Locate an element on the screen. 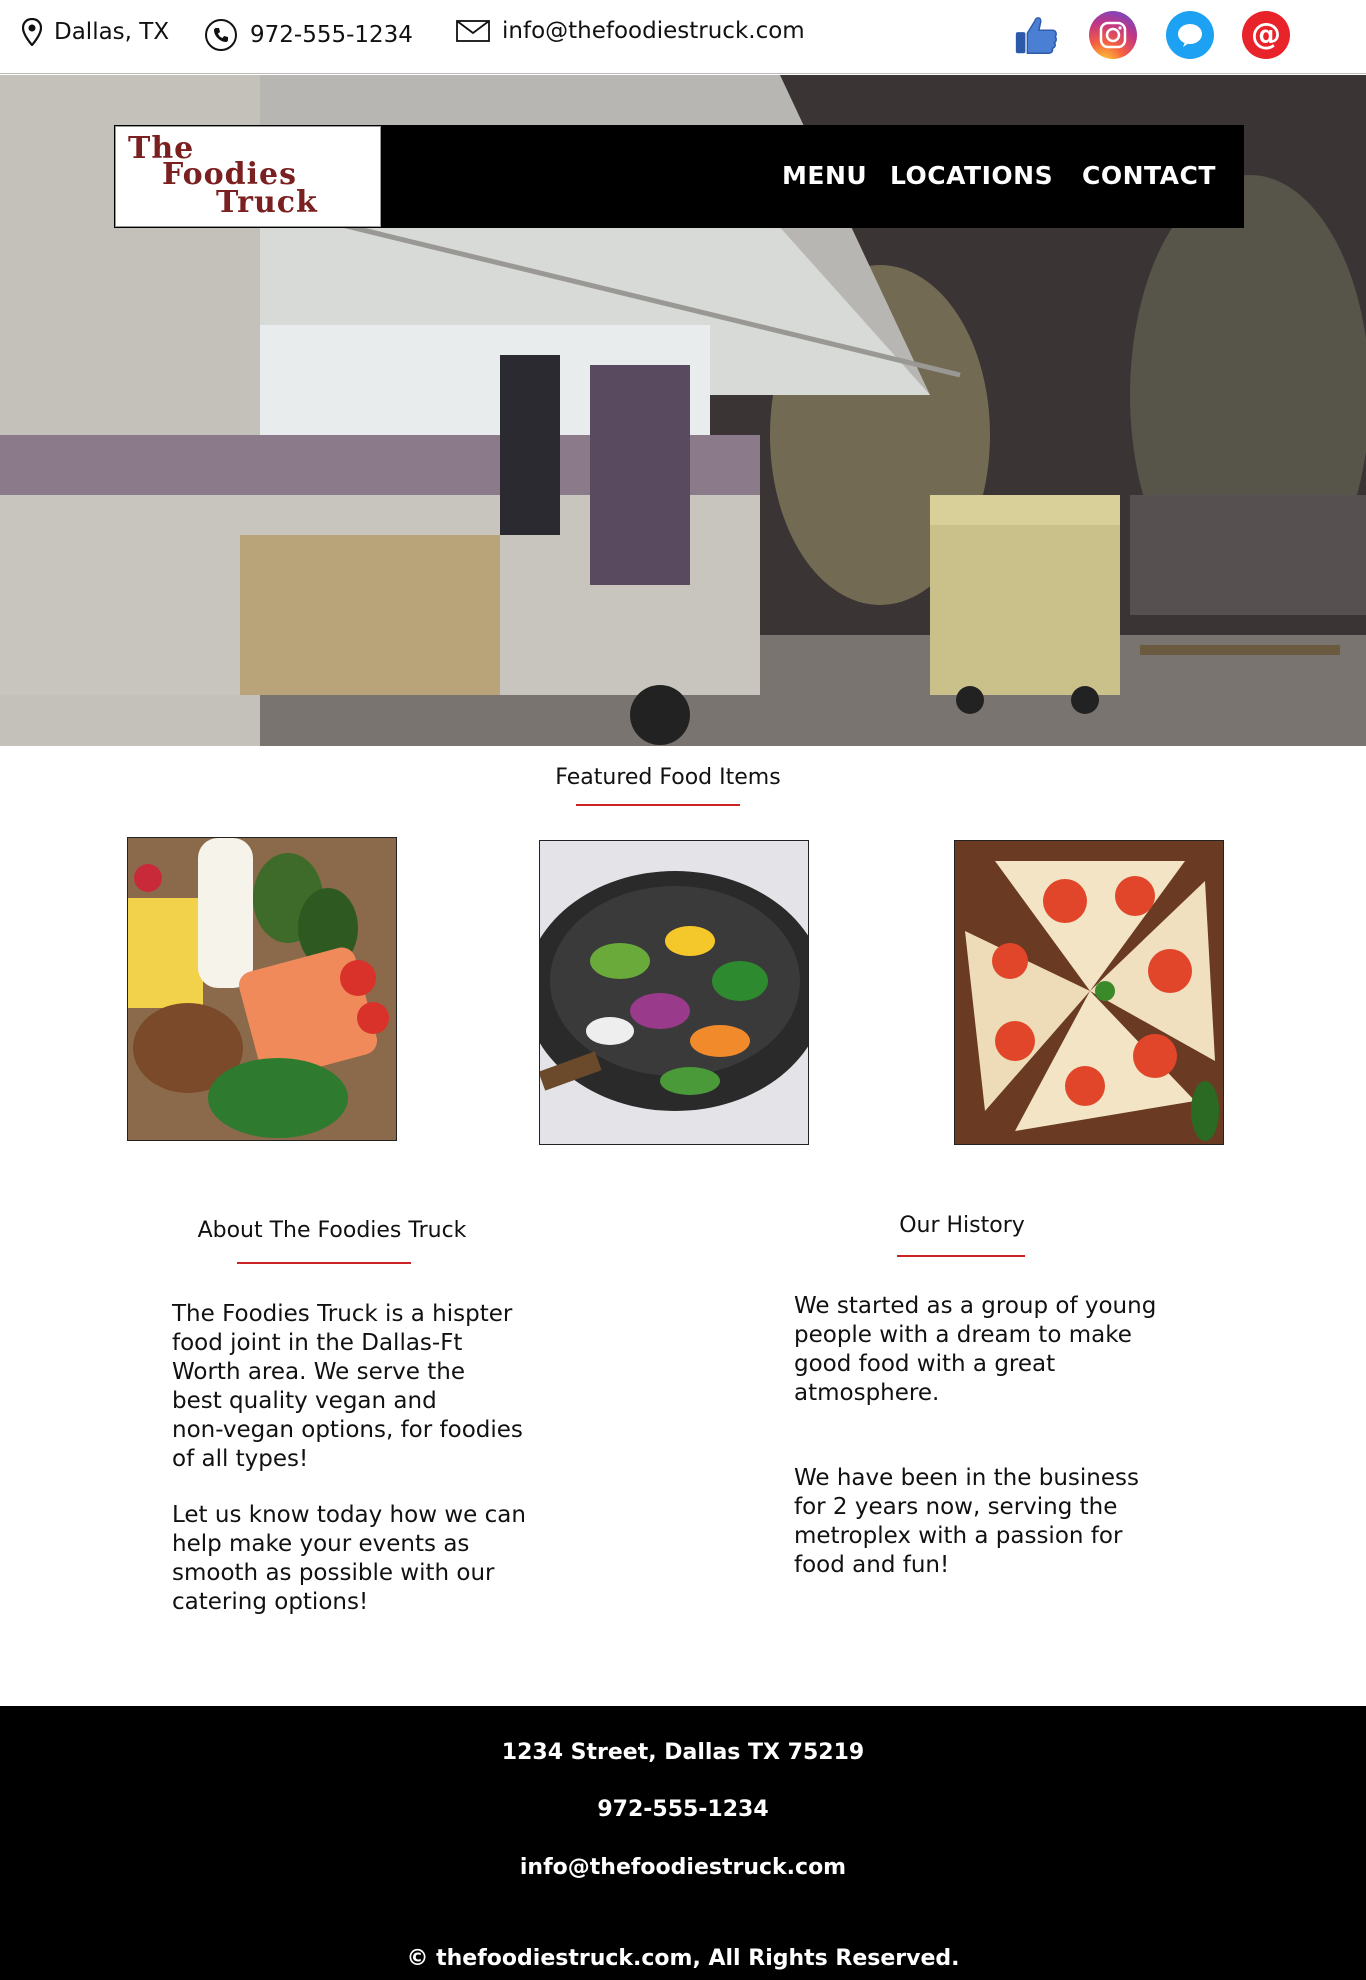 The width and height of the screenshot is (1366, 1980). history-title: Our History is located at coordinates (962, 1225).